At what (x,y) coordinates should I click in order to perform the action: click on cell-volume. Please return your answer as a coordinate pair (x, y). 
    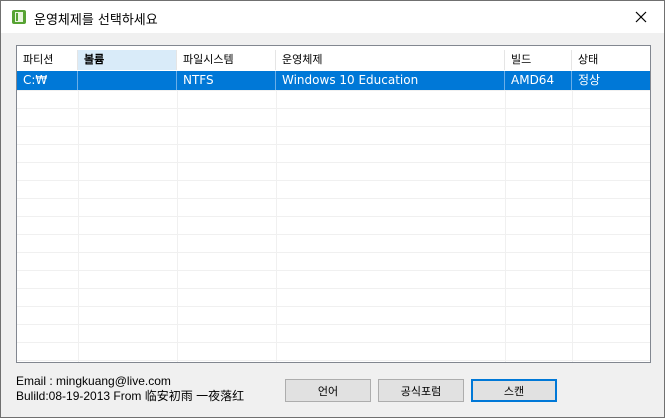
    Looking at the image, I should click on (127, 80).